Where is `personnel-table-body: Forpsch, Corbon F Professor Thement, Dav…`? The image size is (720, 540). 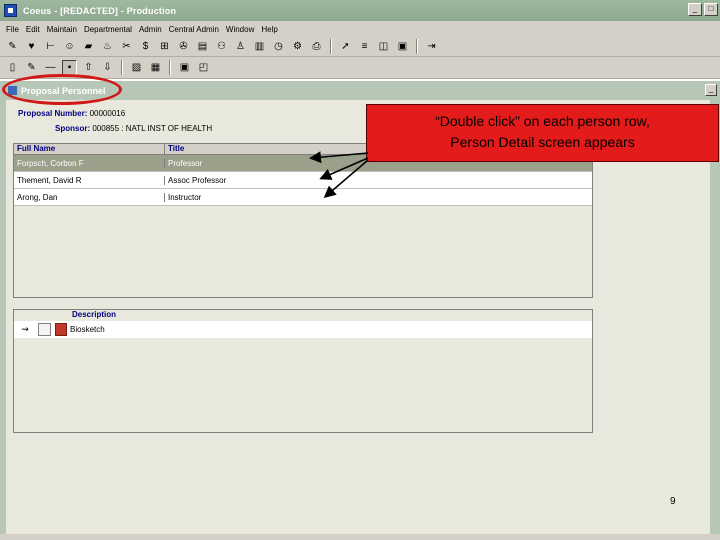
personnel-table-body: Forpsch, Corbon F Professor Thement, Dav… is located at coordinates (303, 180).